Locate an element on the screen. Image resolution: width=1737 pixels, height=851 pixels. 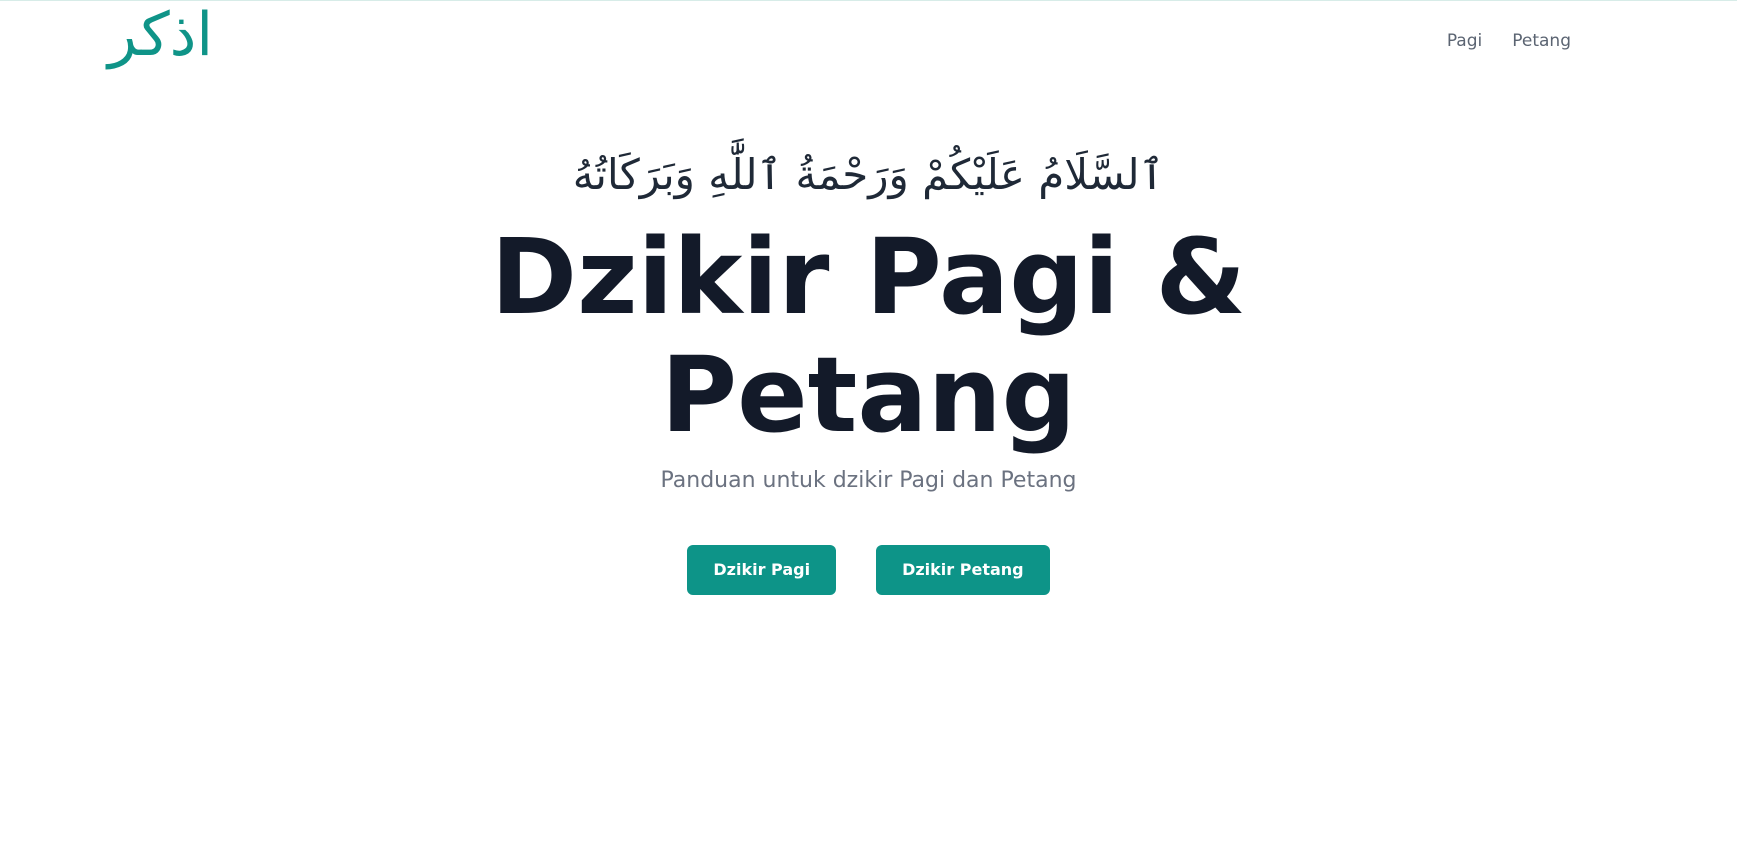
site-logo: اذكر is located at coordinates (160, 35).